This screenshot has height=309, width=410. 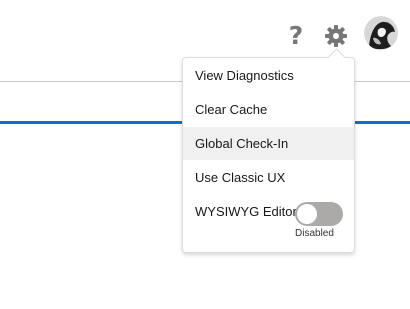 What do you see at coordinates (336, 36) in the screenshot?
I see `gear-icon` at bounding box center [336, 36].